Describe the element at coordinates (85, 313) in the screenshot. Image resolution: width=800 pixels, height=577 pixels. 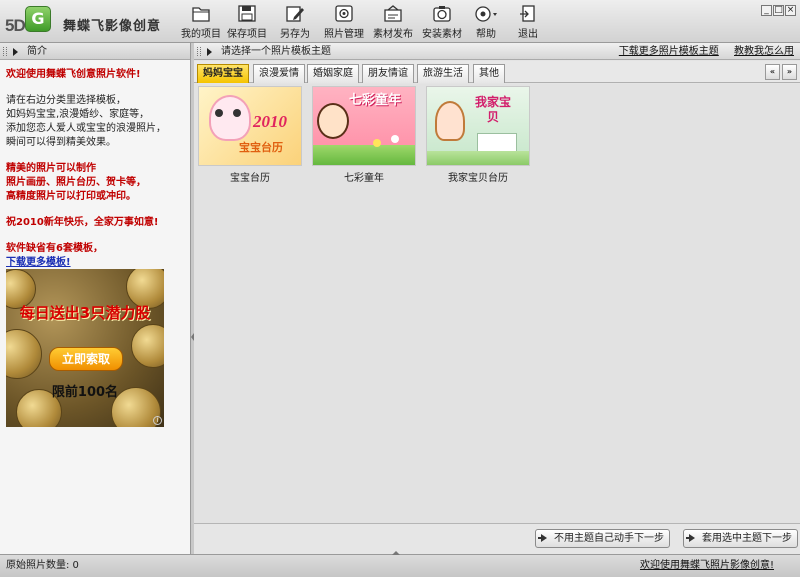
I see `ad-headline: 每日送出3只潜力股` at that location.